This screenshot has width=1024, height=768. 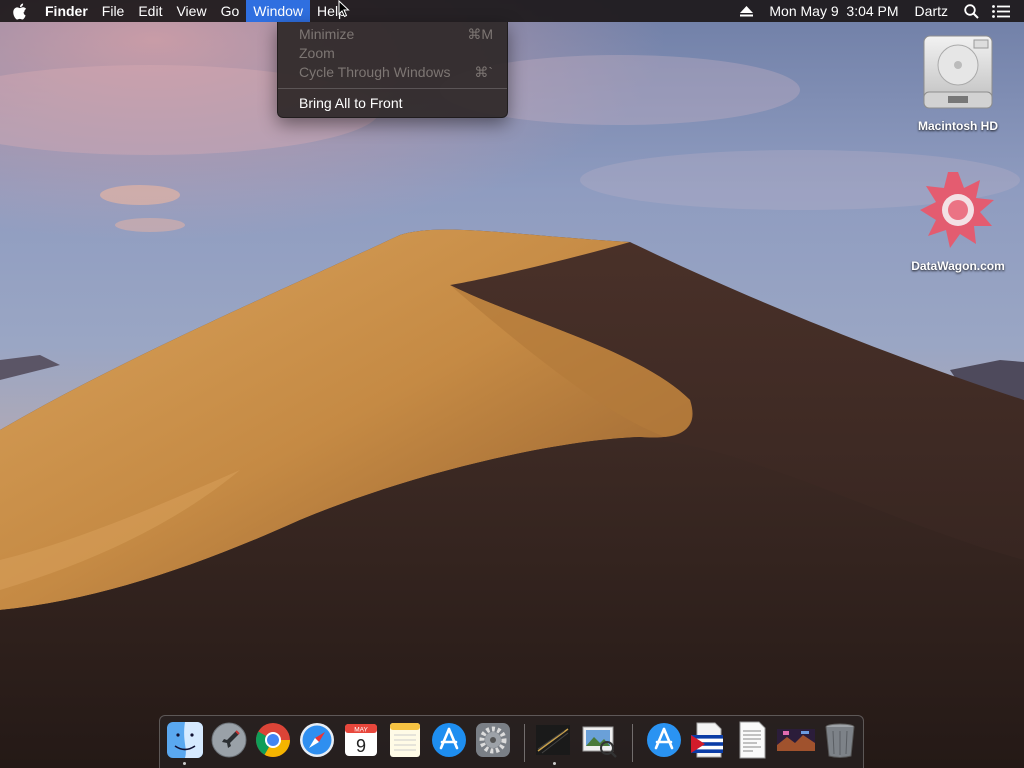 What do you see at coordinates (958, 266) in the screenshot?
I see `desktop-icon-label: DataWagon.com` at bounding box center [958, 266].